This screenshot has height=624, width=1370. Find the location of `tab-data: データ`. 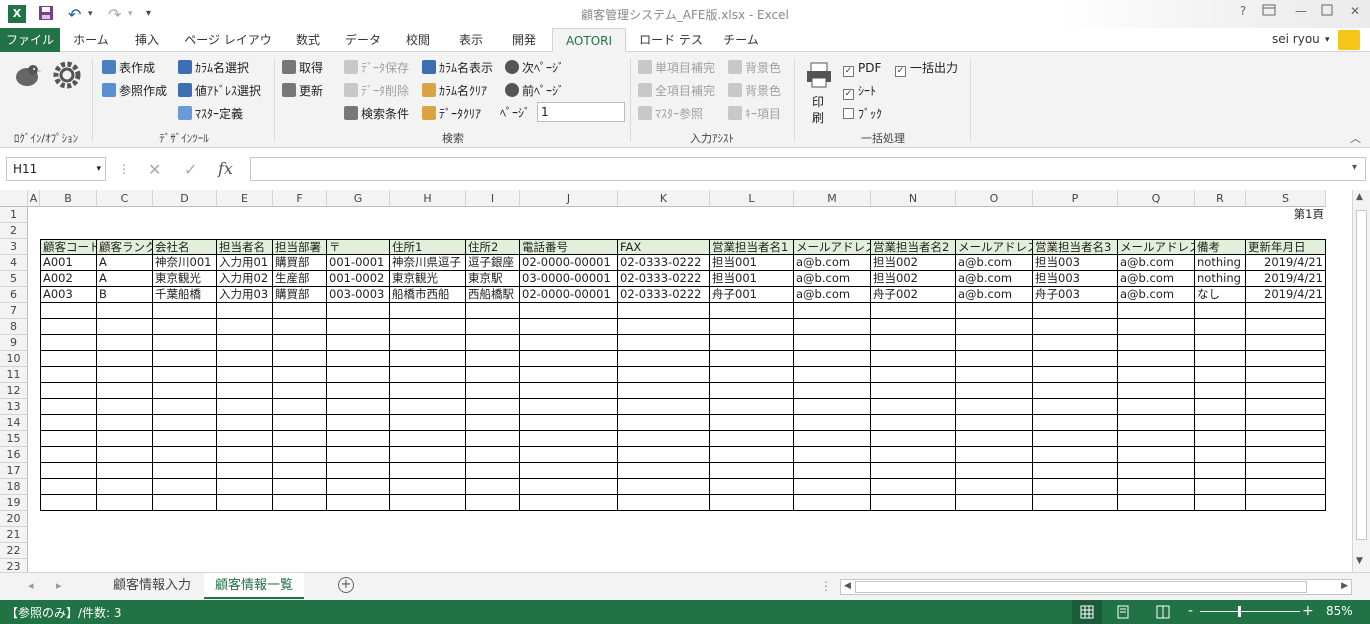

tab-data: データ is located at coordinates (363, 40).